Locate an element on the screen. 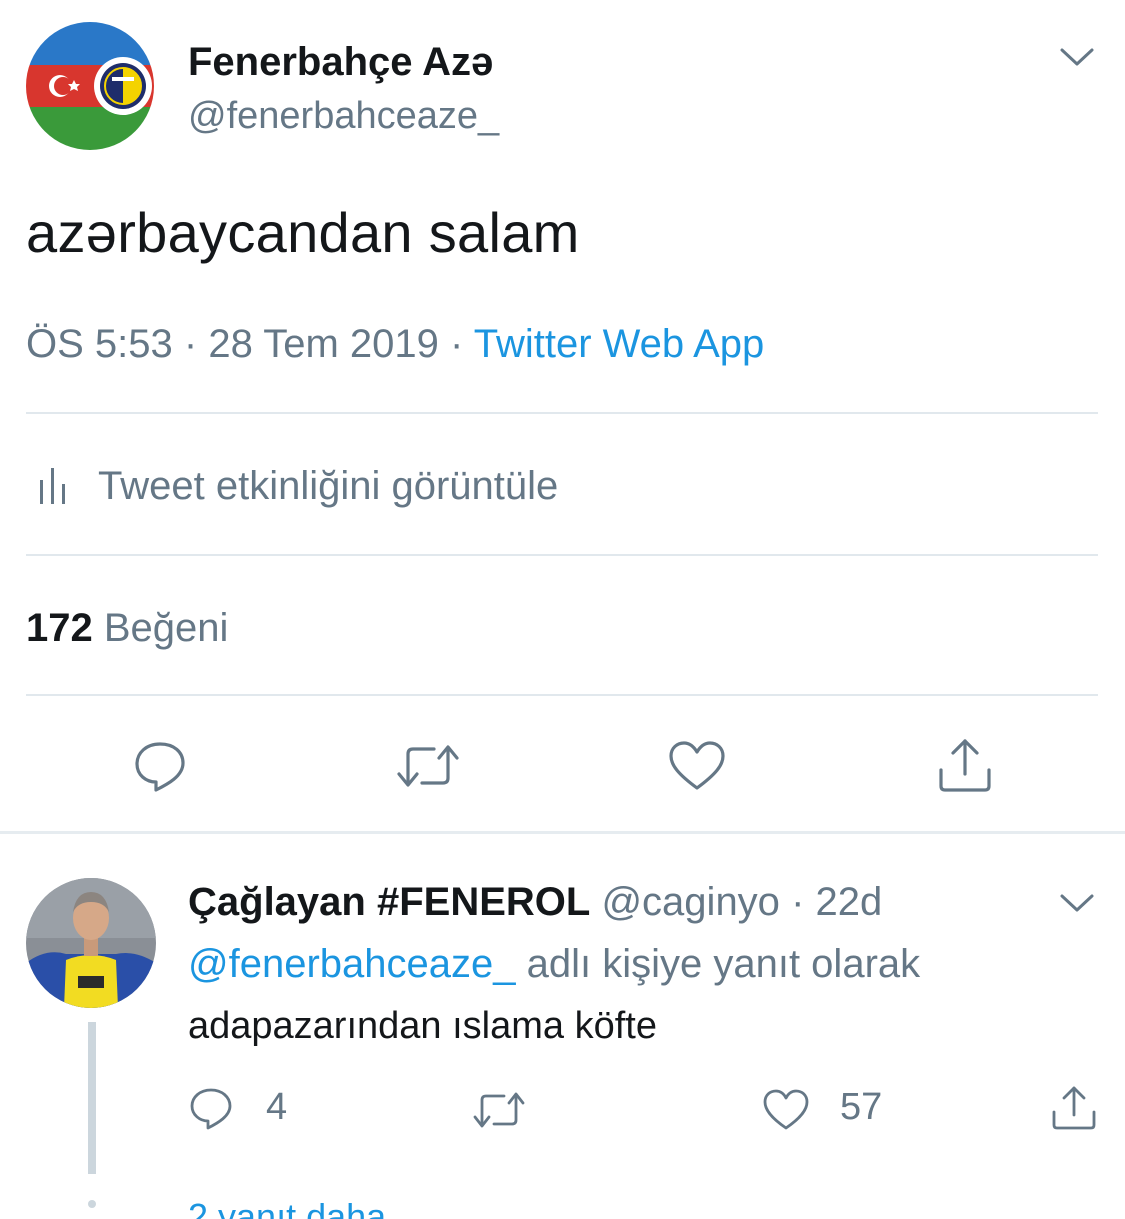 This screenshot has width=1125, height=1219. reply-avatar-photo-icon is located at coordinates (91, 943).